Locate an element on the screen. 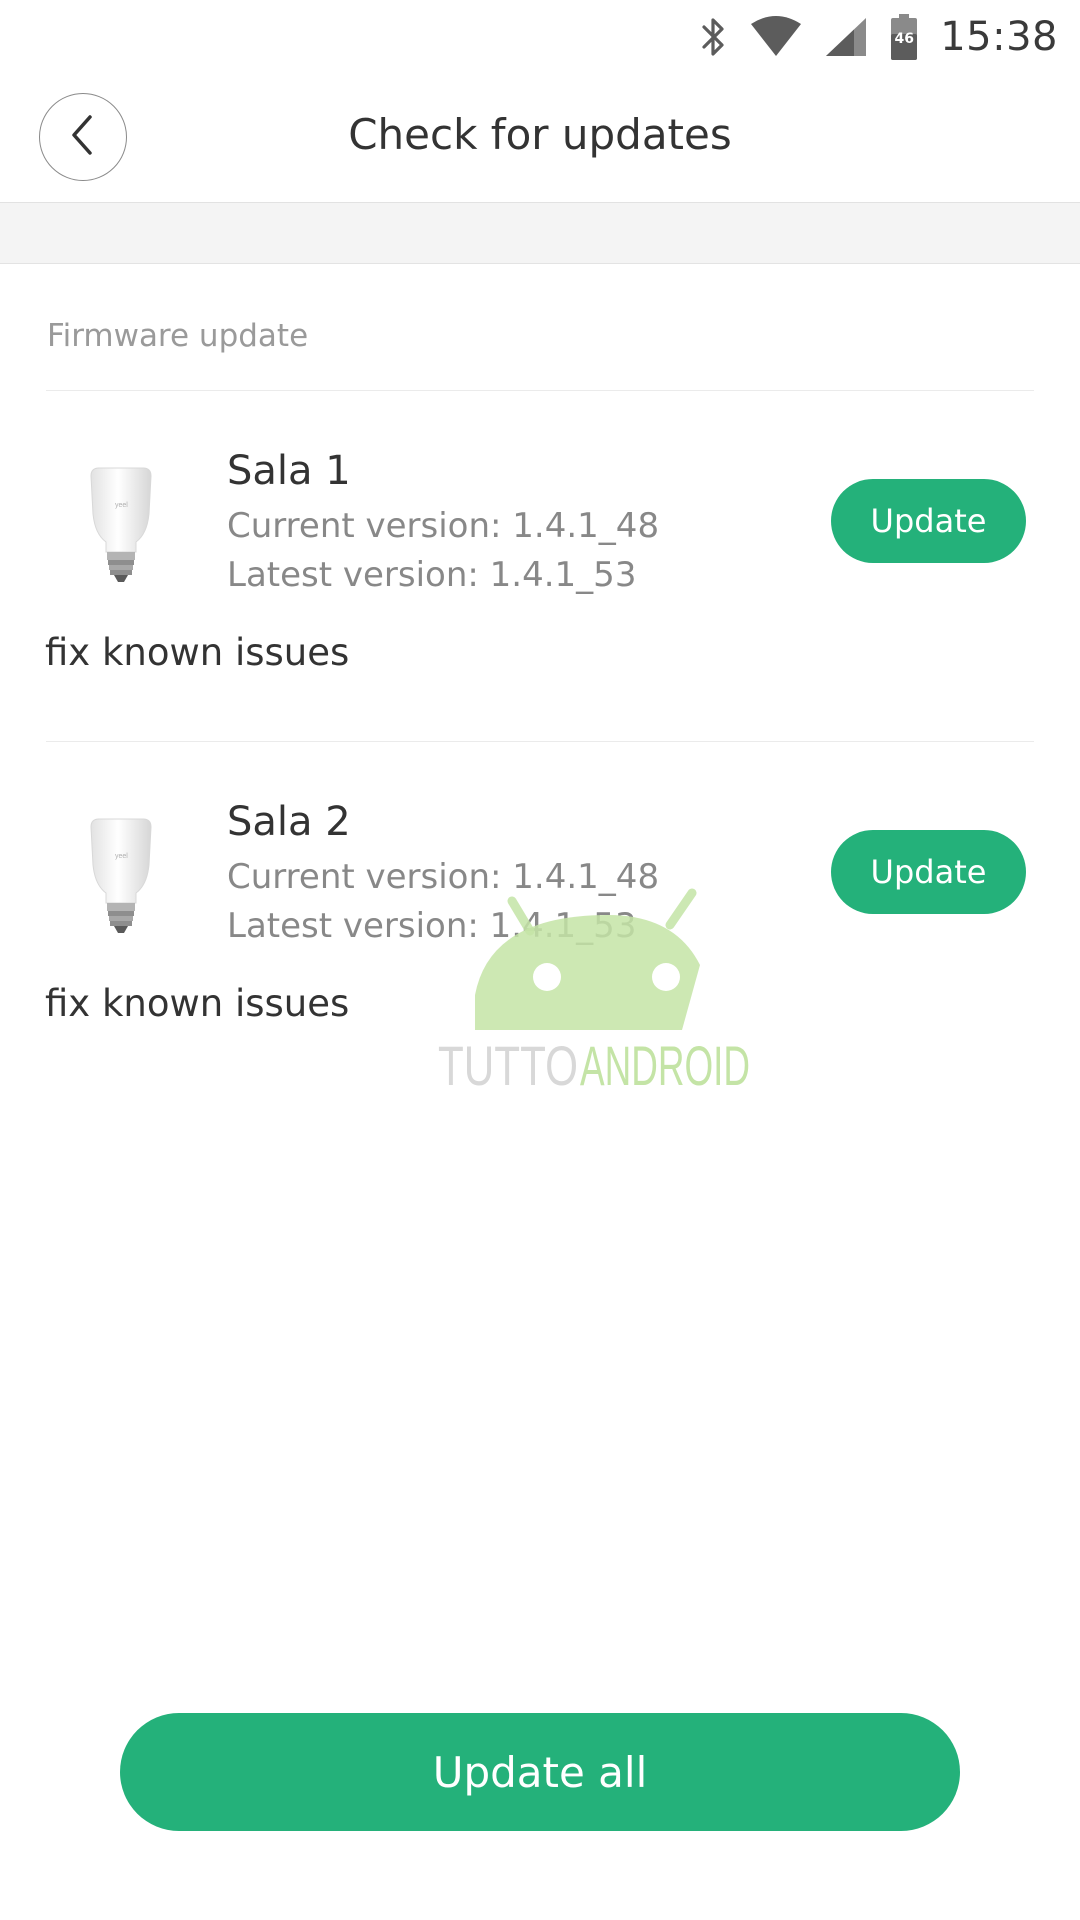 This screenshot has width=1080, height=1920. section-spacer is located at coordinates (540, 233).